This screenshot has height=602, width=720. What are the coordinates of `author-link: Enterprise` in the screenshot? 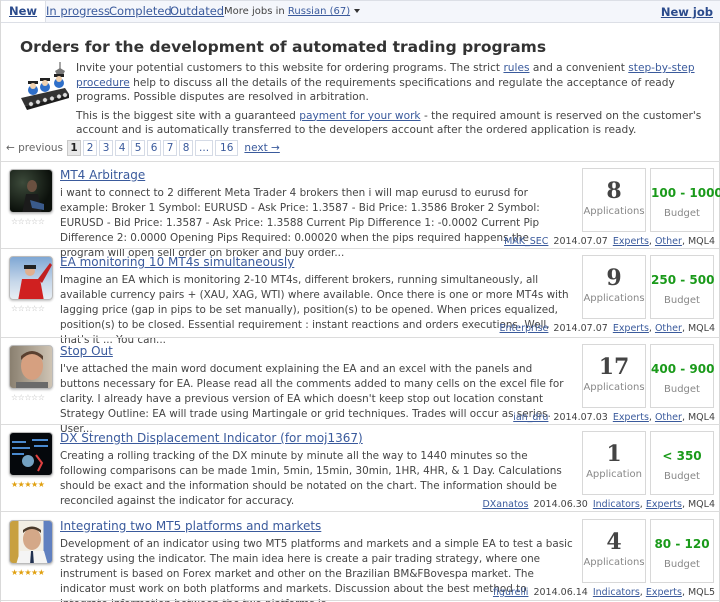 It's located at (524, 328).